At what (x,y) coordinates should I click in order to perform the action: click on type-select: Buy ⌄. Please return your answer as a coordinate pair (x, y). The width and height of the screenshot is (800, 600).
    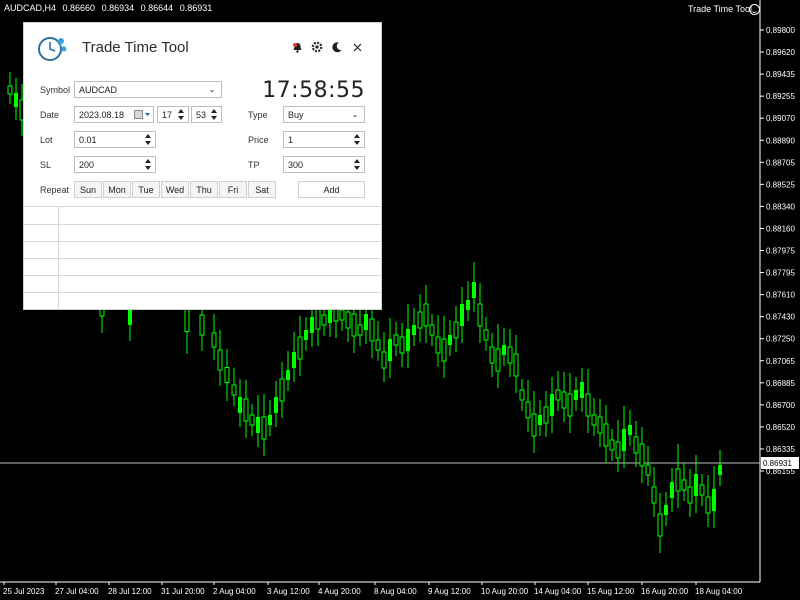
    Looking at the image, I should click on (324, 114).